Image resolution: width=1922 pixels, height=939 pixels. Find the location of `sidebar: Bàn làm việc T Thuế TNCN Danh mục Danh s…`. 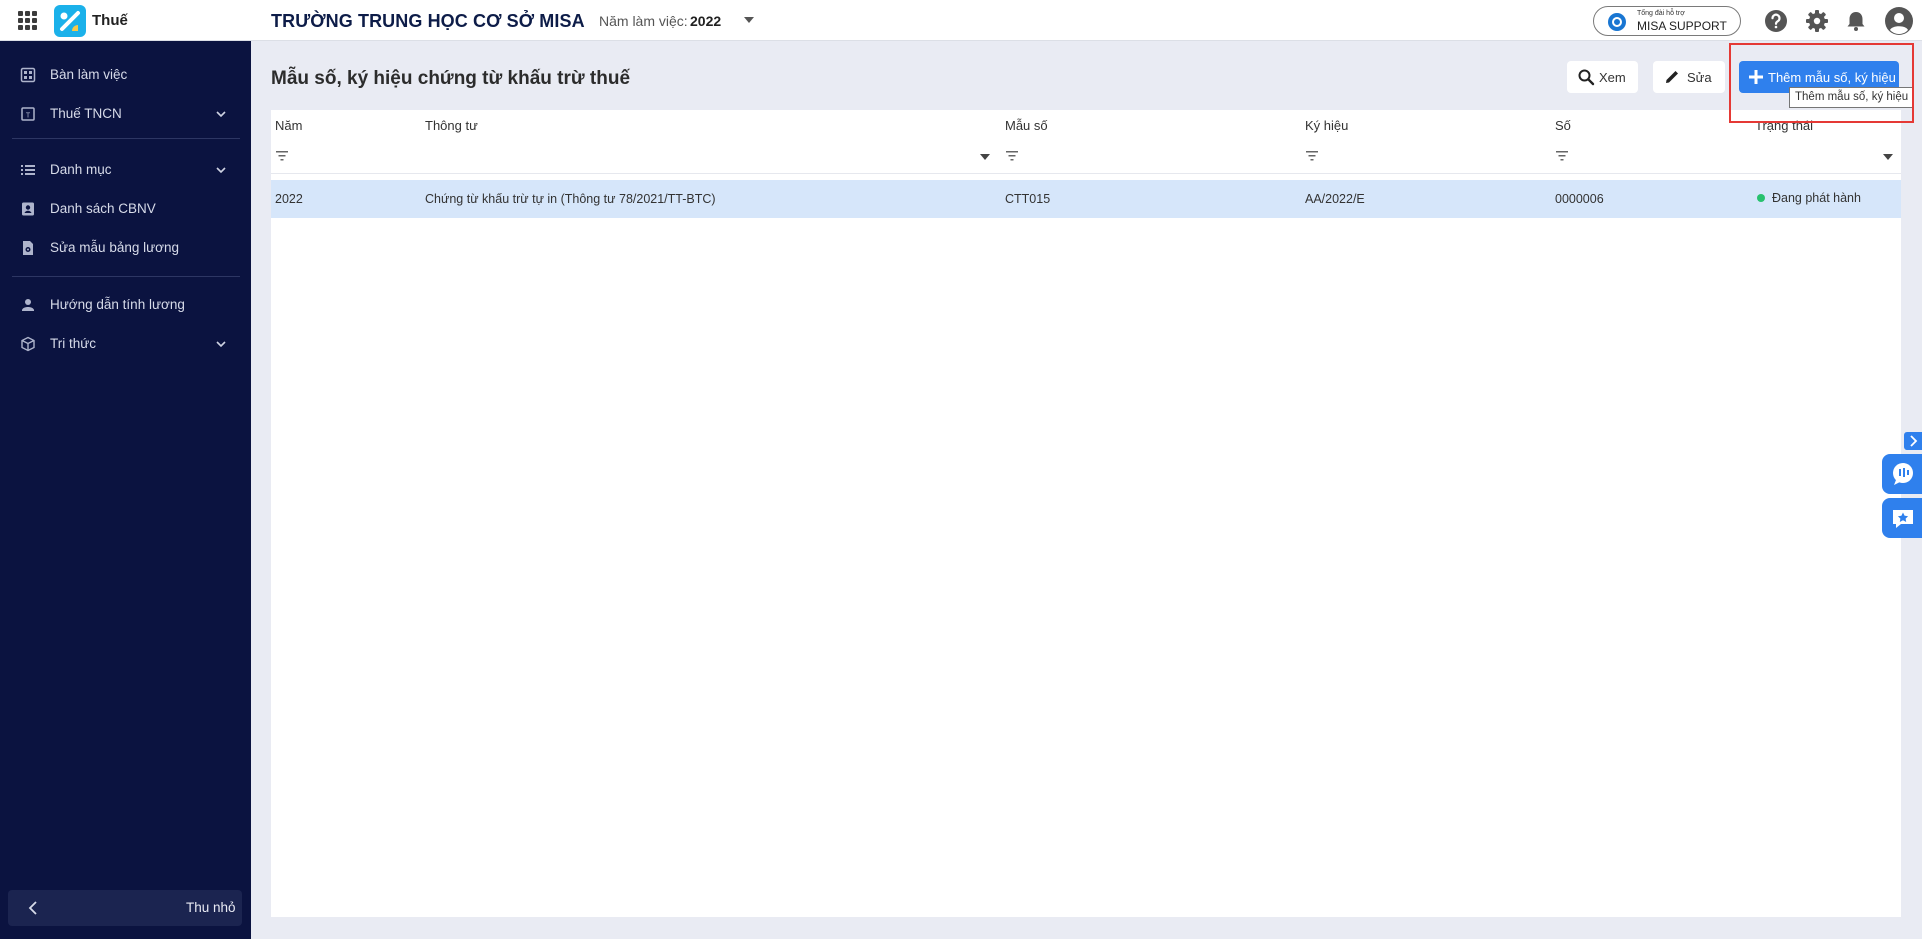

sidebar: Bàn làm việc T Thuế TNCN Danh mục Danh s… is located at coordinates (125, 490).